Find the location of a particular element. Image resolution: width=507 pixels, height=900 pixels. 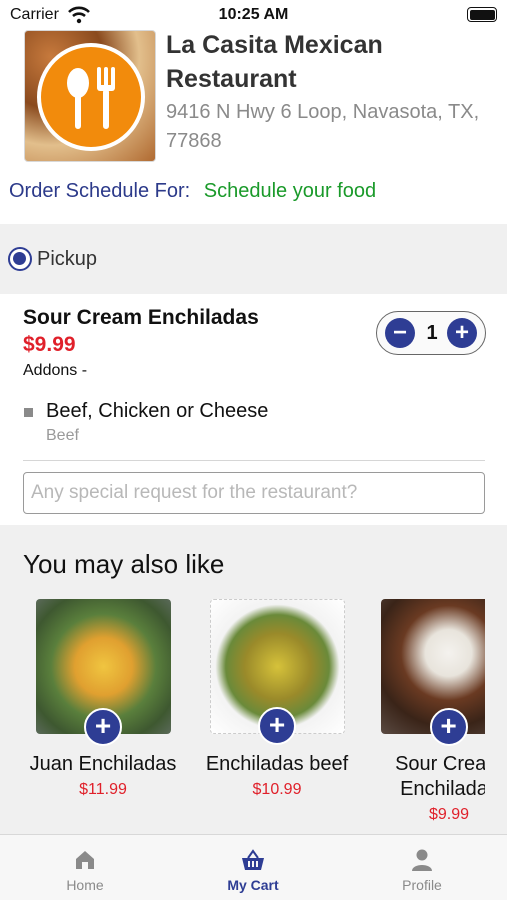

clock: 10:25 AM is located at coordinates (253, 14).